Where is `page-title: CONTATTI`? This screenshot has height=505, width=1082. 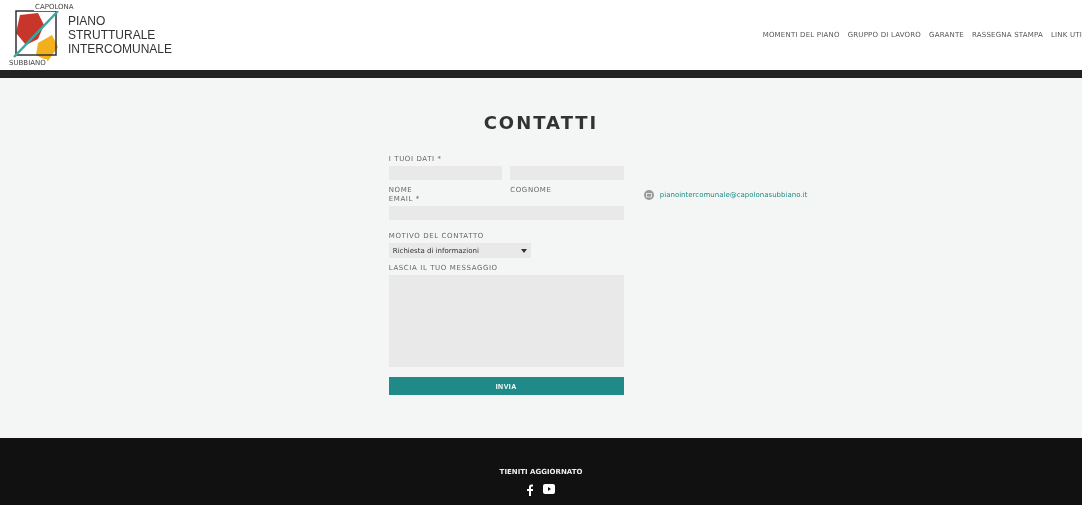
page-title: CONTATTI is located at coordinates (541, 122).